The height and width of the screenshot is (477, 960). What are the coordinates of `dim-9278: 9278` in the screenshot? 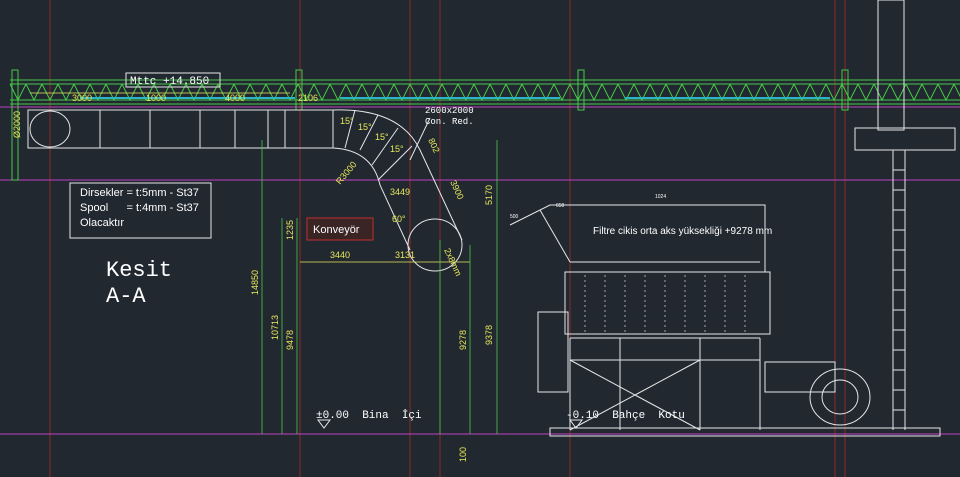 It's located at (463, 340).